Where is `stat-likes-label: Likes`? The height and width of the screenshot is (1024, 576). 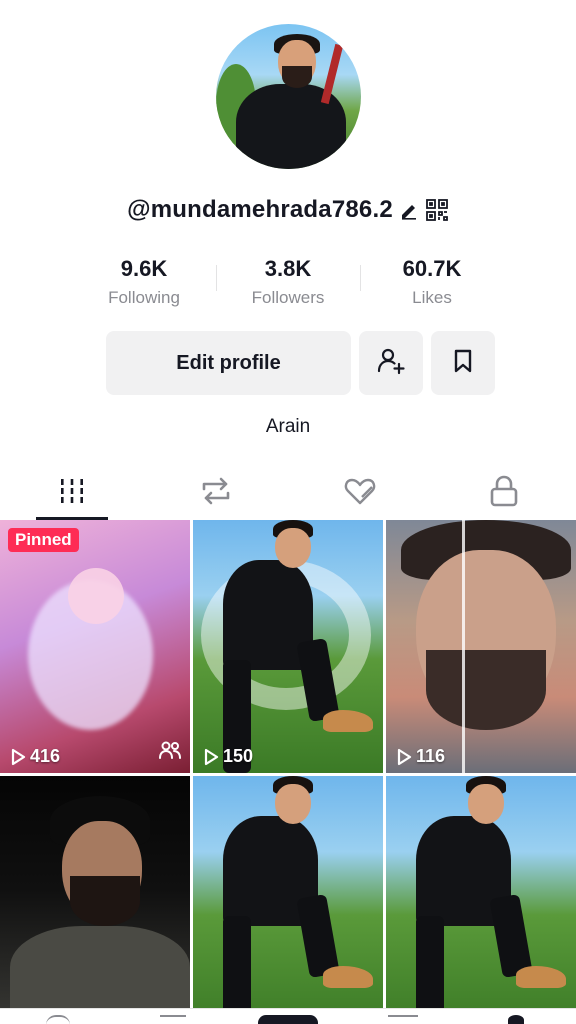 stat-likes-label: Likes is located at coordinates (432, 297).